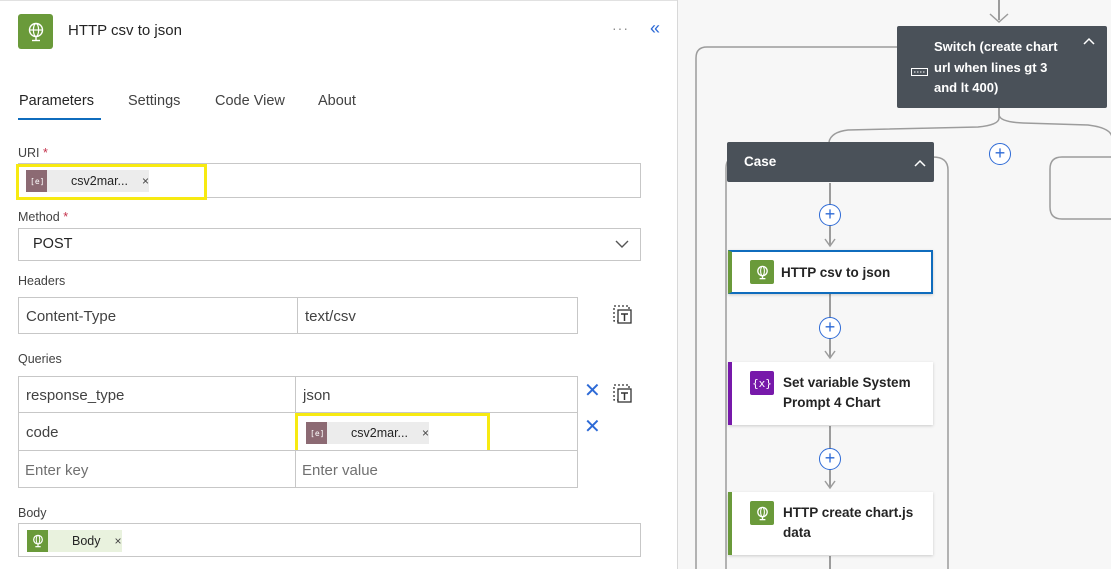 Image resolution: width=1111 pixels, height=569 pixels. I want to click on code-dynamic-token: [e] csv2mar... ×, so click(367, 433).